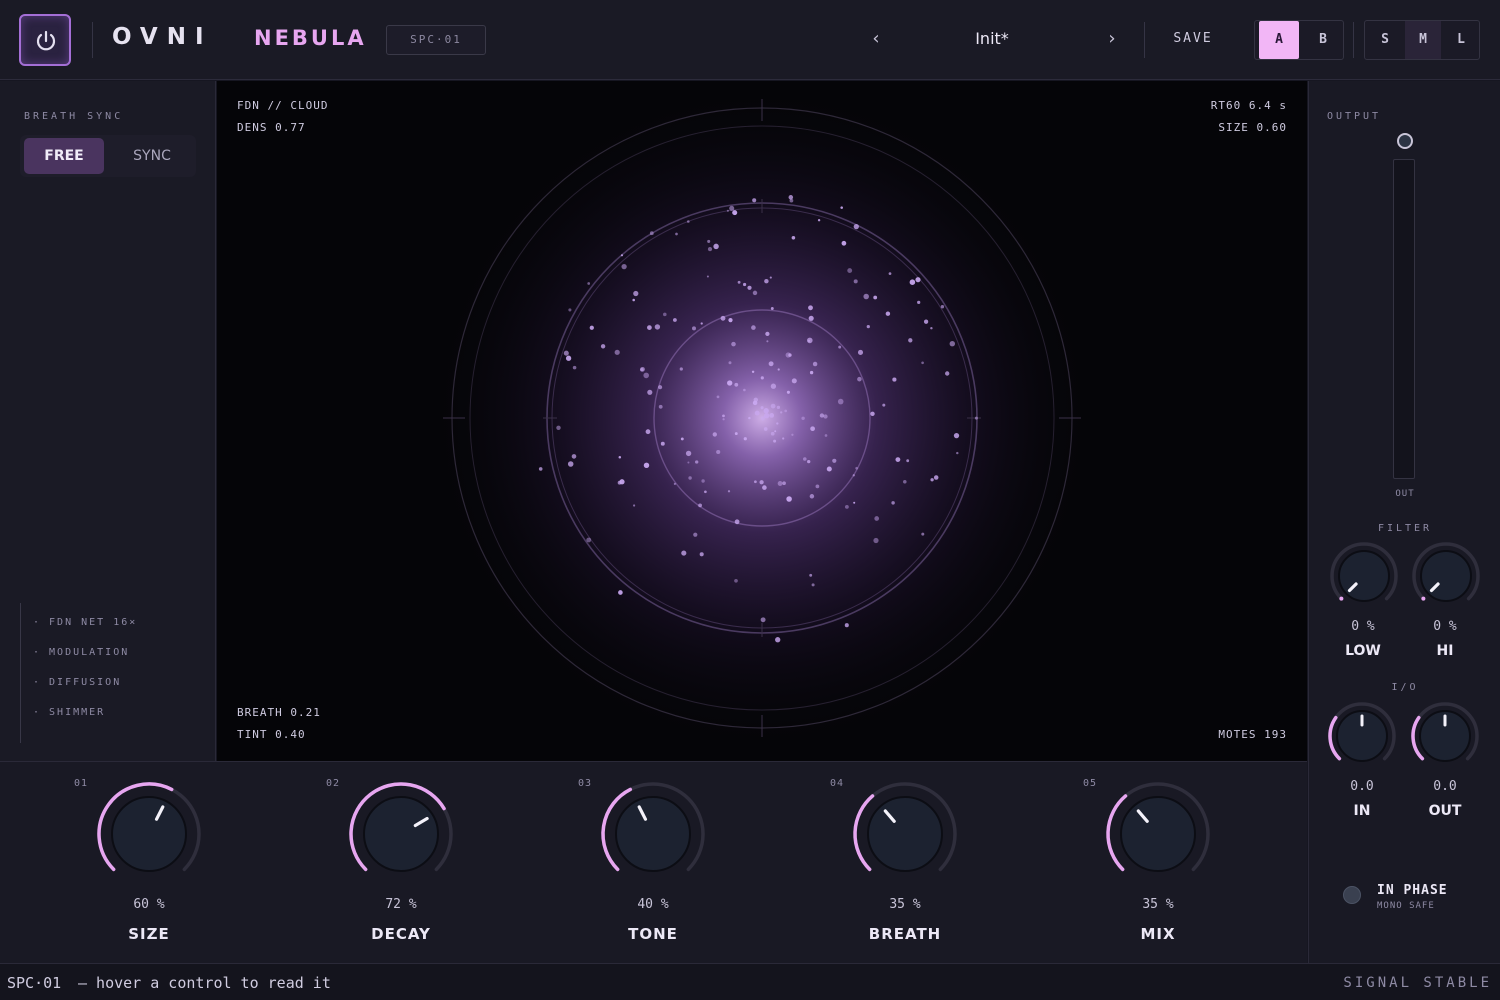  What do you see at coordinates (1405, 528) in the screenshot?
I see `filter-label: FILTER` at bounding box center [1405, 528].